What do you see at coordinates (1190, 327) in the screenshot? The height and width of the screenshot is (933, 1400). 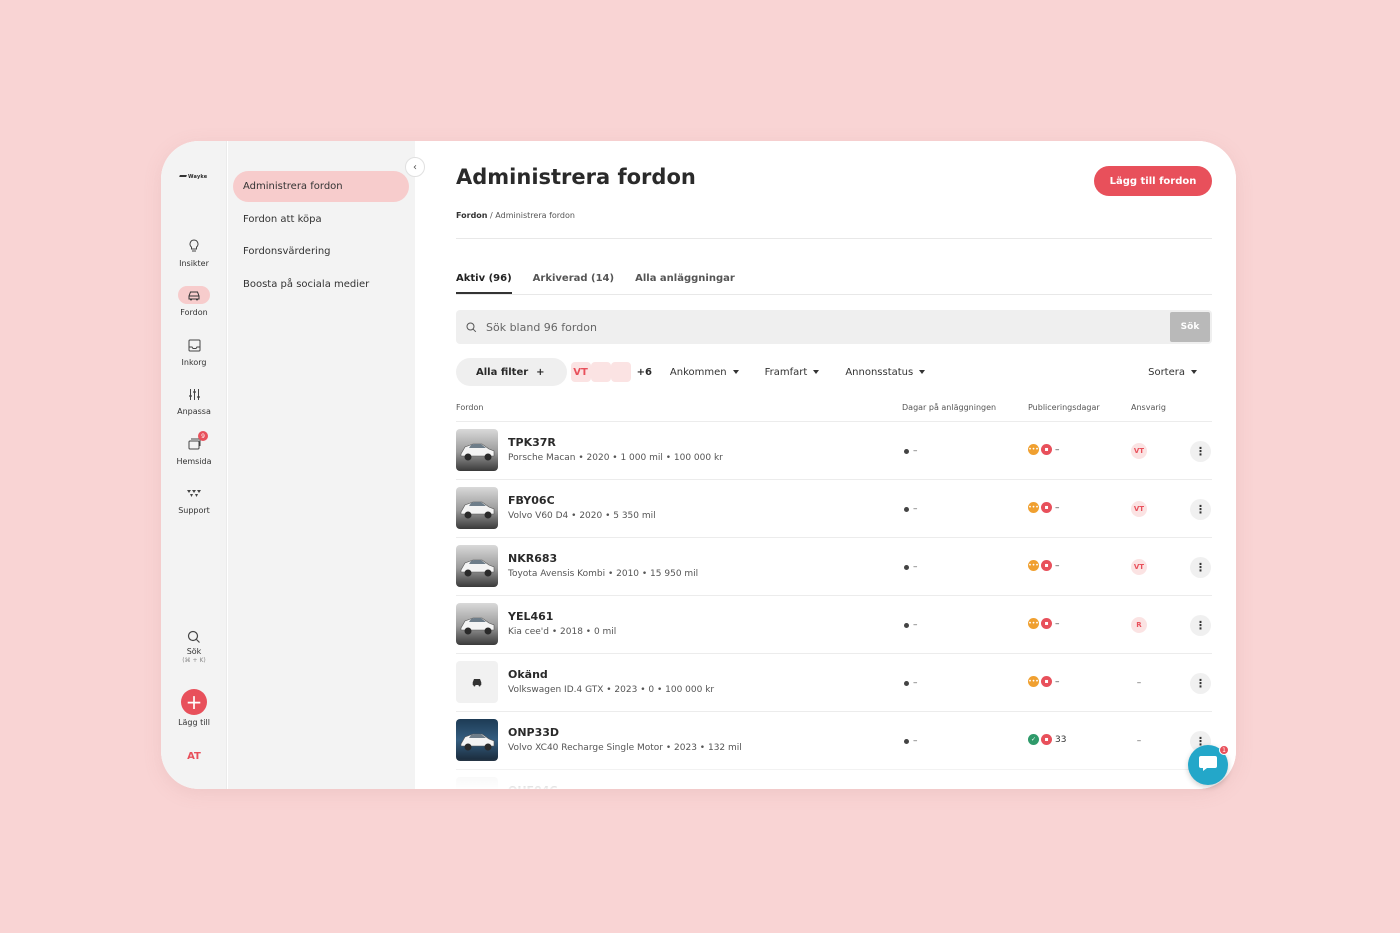 I see `search-button: Sök` at bounding box center [1190, 327].